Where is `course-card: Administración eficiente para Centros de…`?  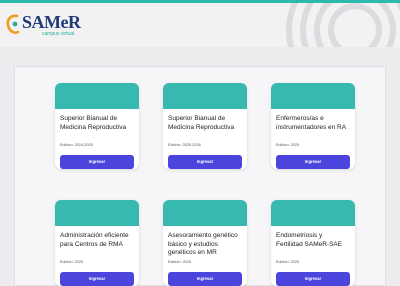 course-card: Administración eficiente para Centros de… is located at coordinates (97, 243).